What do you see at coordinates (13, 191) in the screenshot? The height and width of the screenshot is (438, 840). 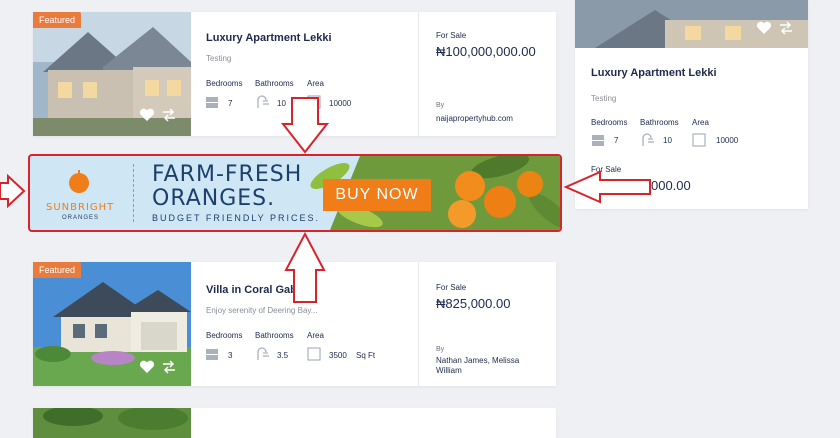 I see `arrow-right-icon` at bounding box center [13, 191].